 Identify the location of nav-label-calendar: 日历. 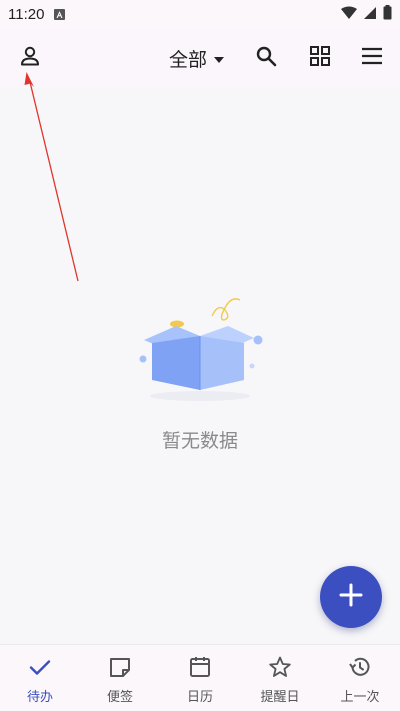
(199, 697).